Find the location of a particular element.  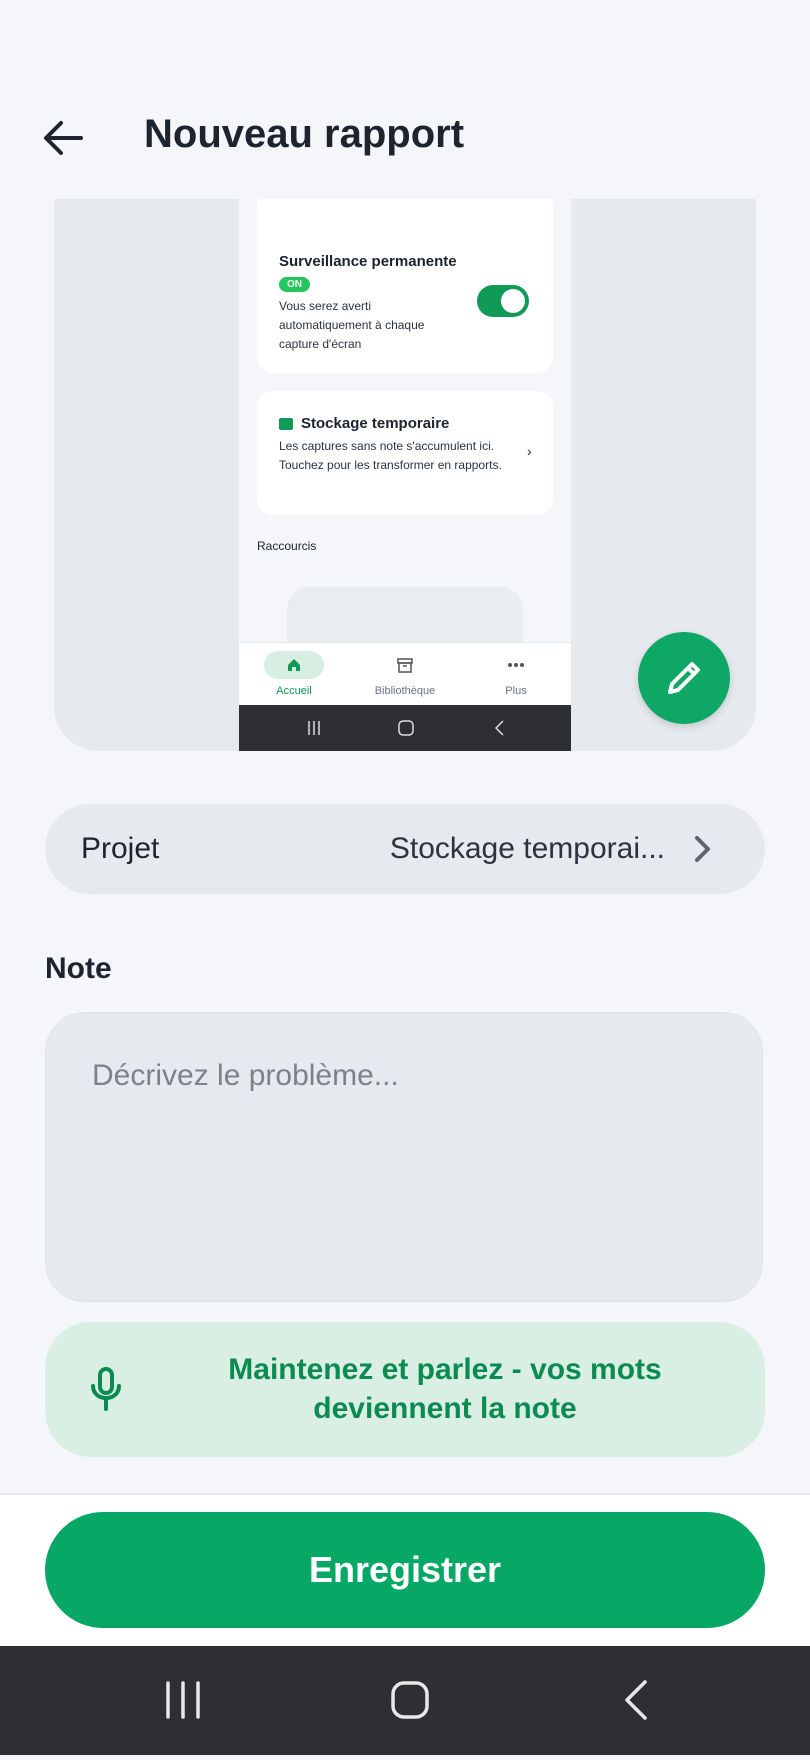

back-button is located at coordinates (63, 138).